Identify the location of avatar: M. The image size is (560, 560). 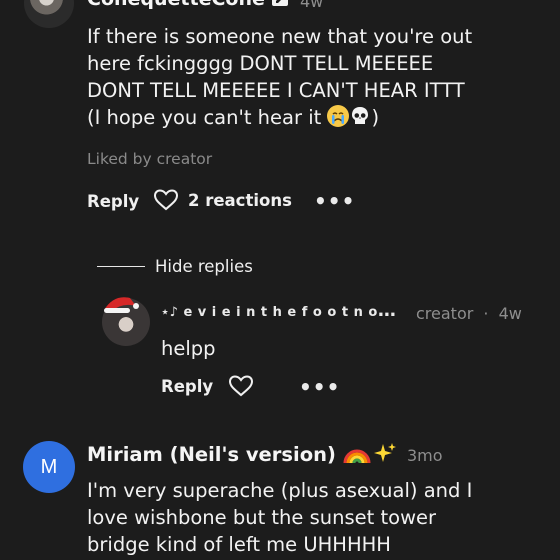
(49, 467).